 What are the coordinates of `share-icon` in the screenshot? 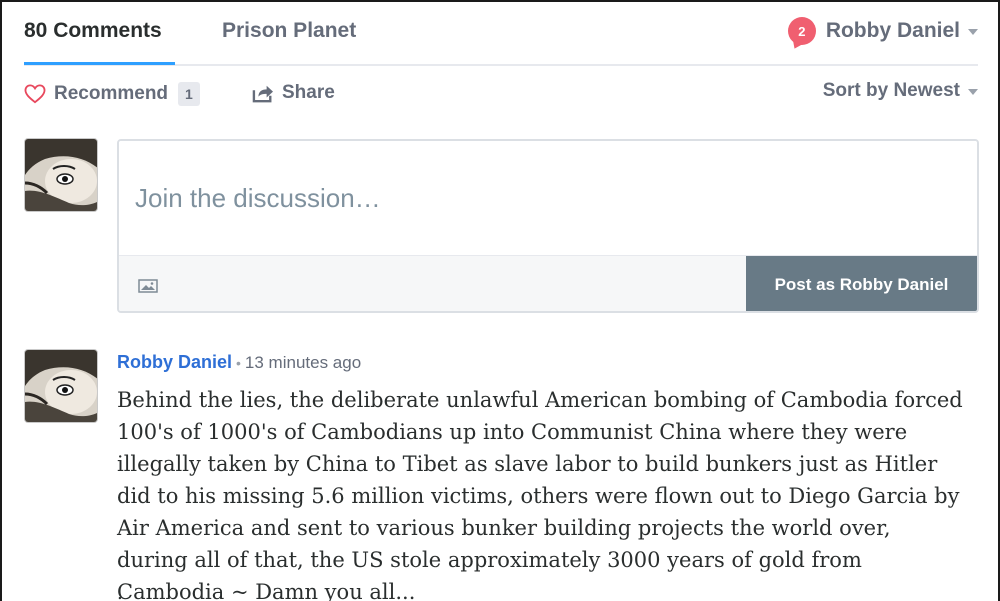 It's located at (262, 94).